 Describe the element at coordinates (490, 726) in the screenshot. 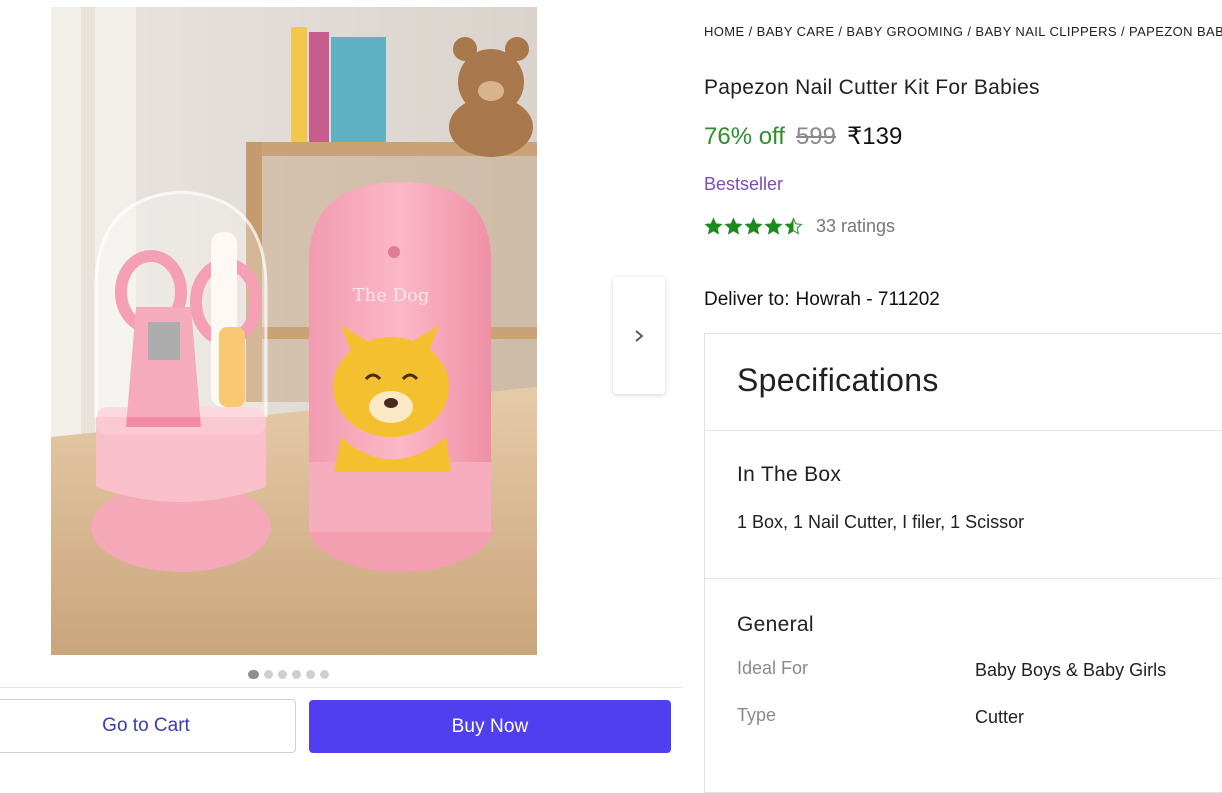

I see `buy-now-button: Buy Now` at that location.